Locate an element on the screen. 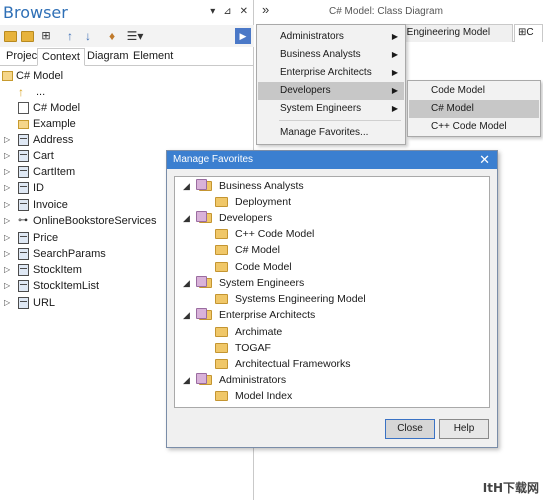 The width and height of the screenshot is (543, 500). favorite-label: TOGAF is located at coordinates (253, 348).